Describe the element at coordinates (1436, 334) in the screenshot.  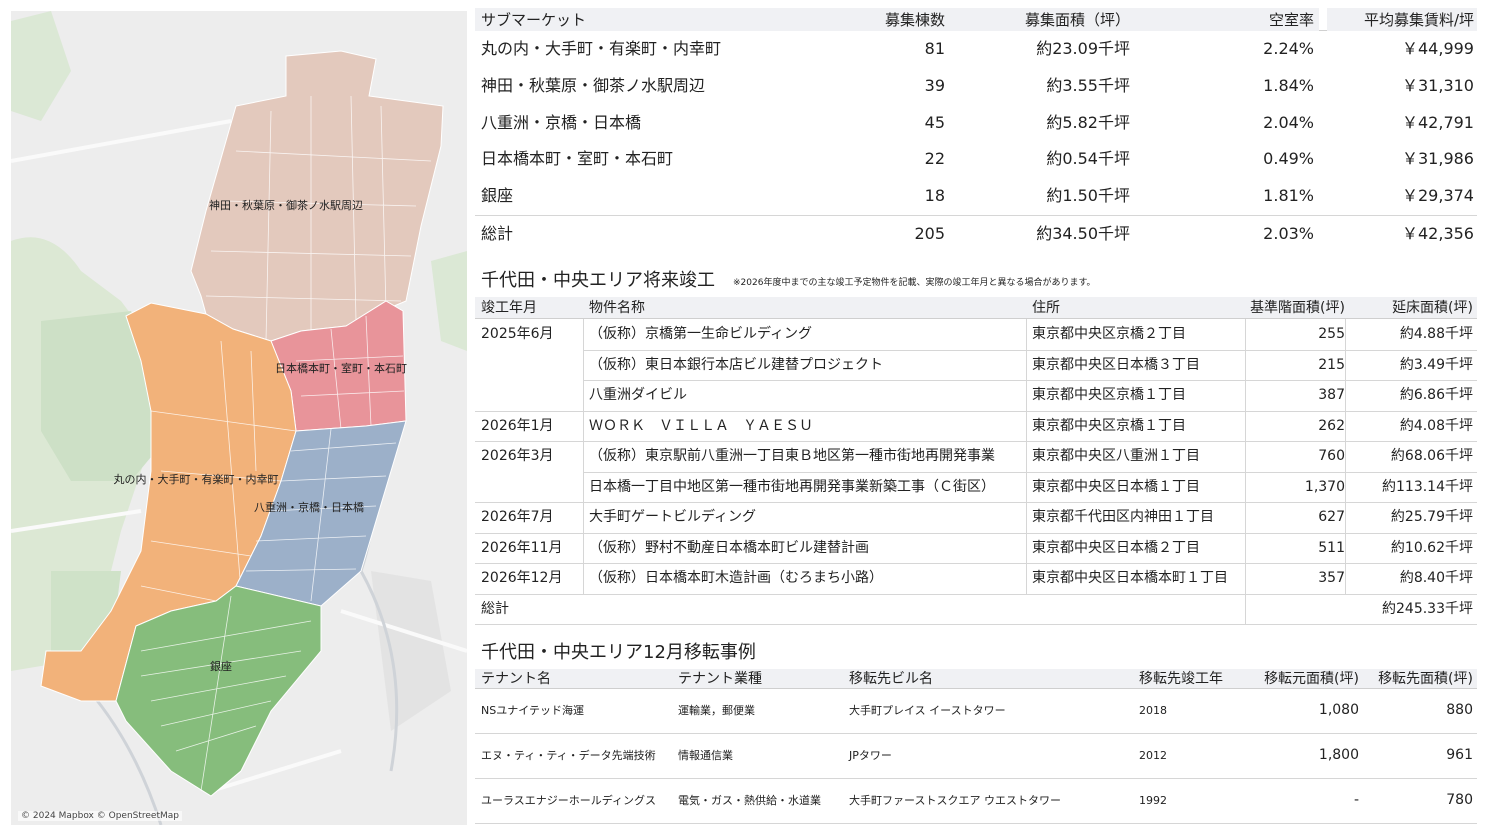
I see `table-cell: 約4.88千坪` at that location.